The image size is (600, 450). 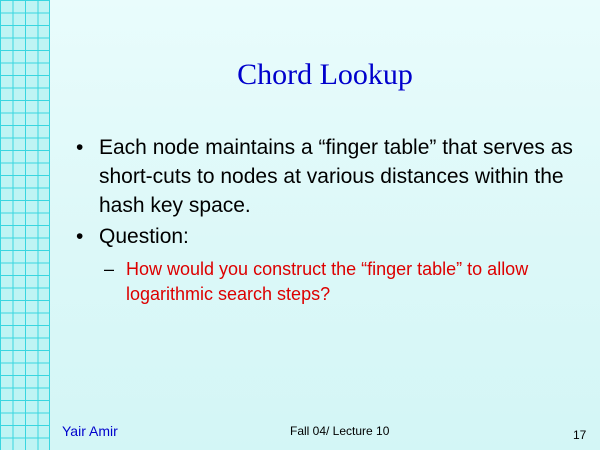 What do you see at coordinates (331, 236) in the screenshot?
I see `bullet-item: • Question:` at bounding box center [331, 236].